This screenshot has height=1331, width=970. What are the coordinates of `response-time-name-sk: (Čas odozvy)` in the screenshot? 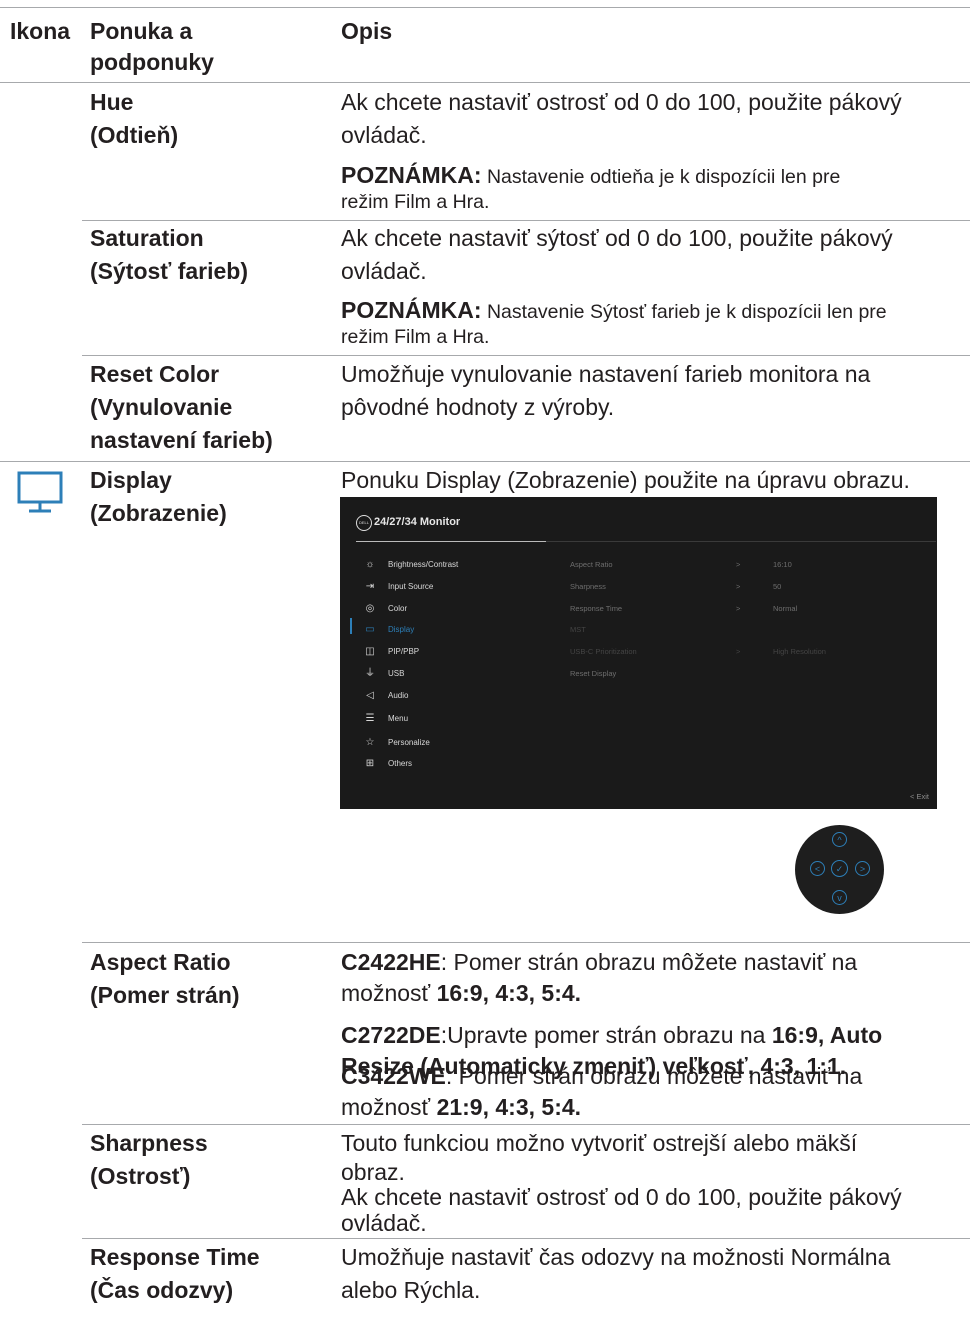 It's located at (162, 1290).